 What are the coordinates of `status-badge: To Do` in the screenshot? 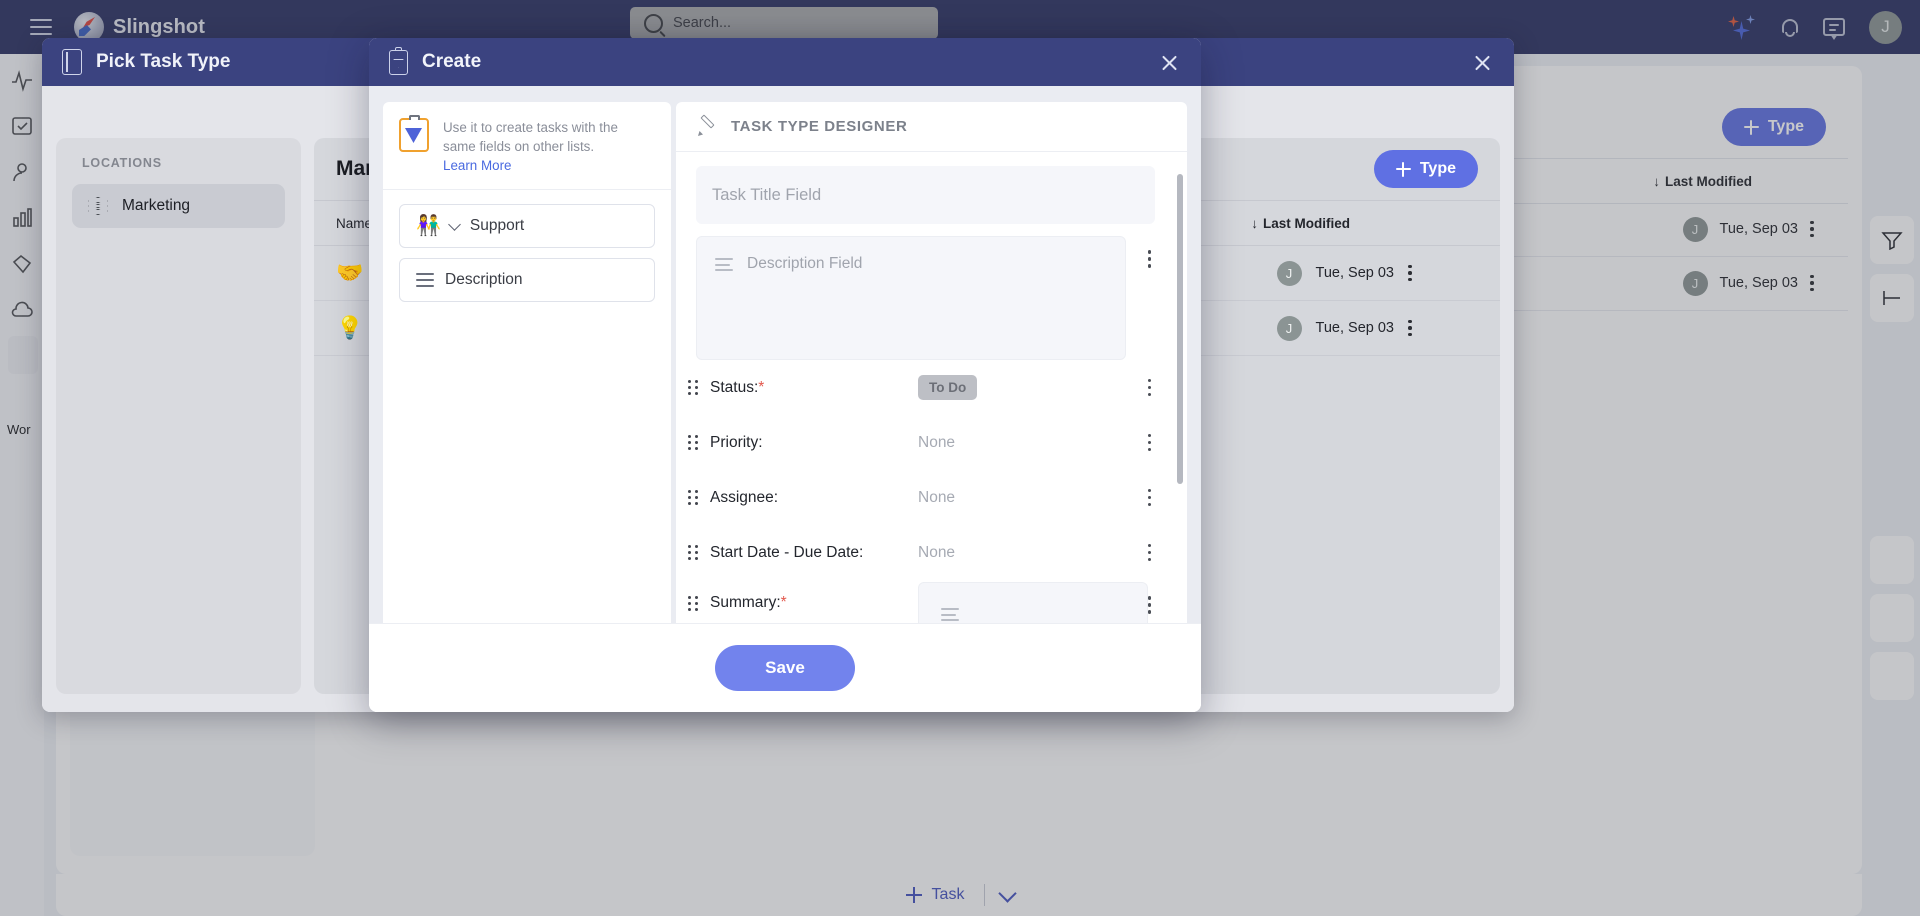 It's located at (948, 387).